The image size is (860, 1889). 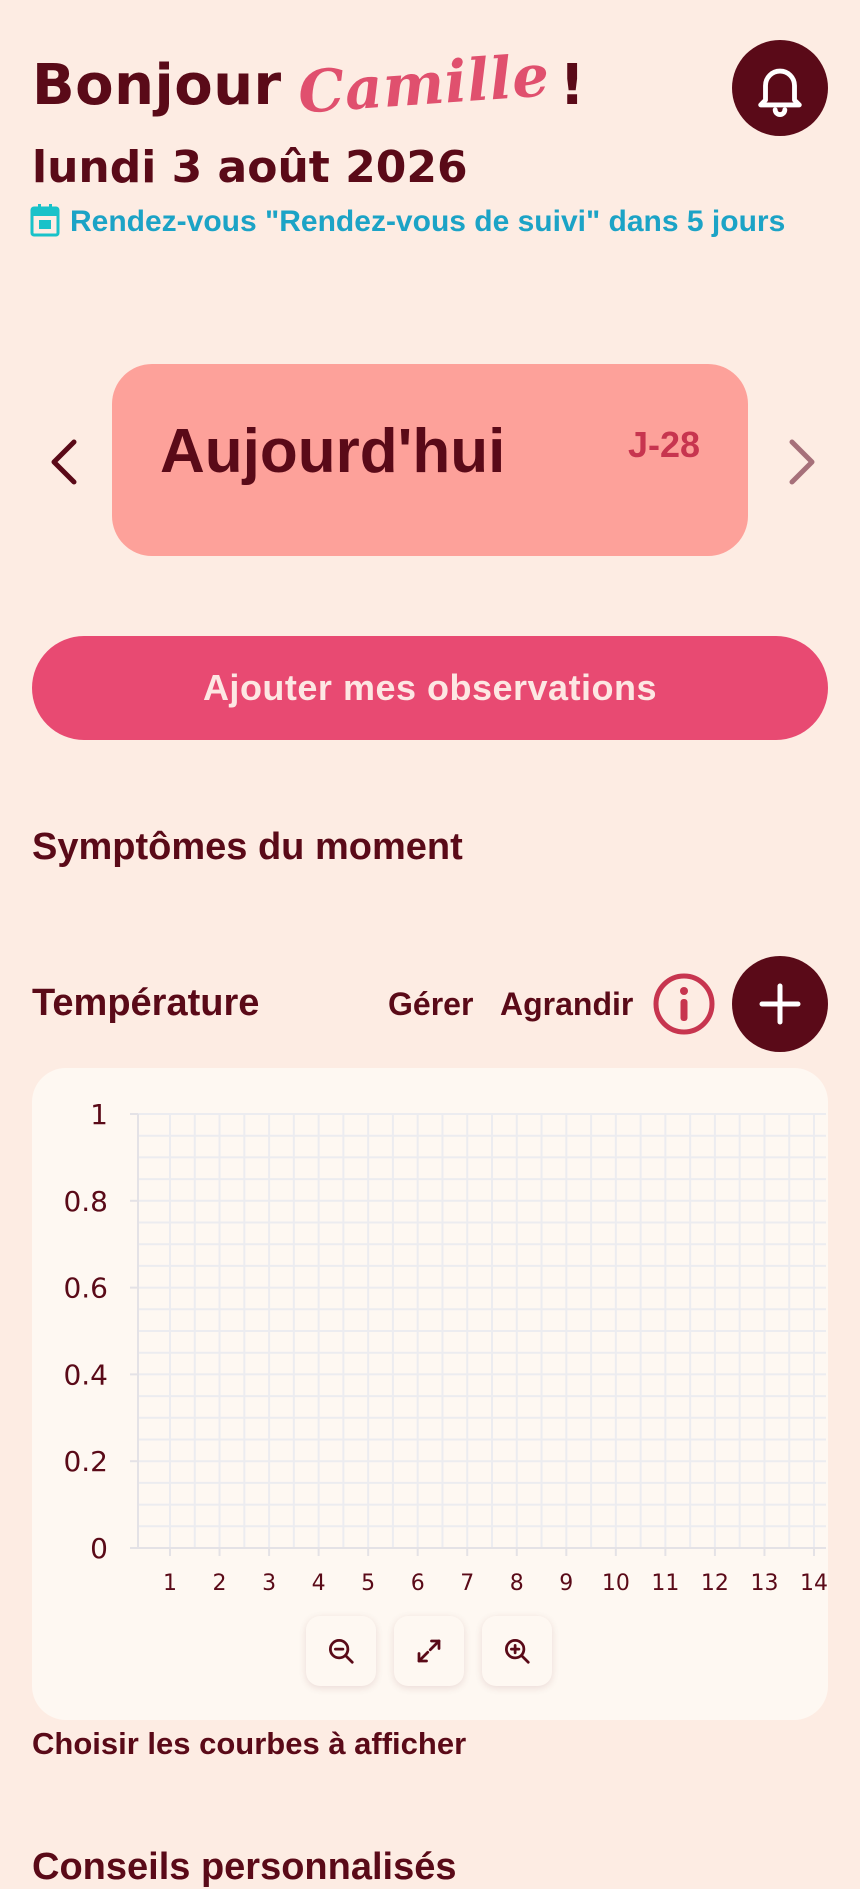 I want to click on chevron-right-icon, so click(x=802, y=462).